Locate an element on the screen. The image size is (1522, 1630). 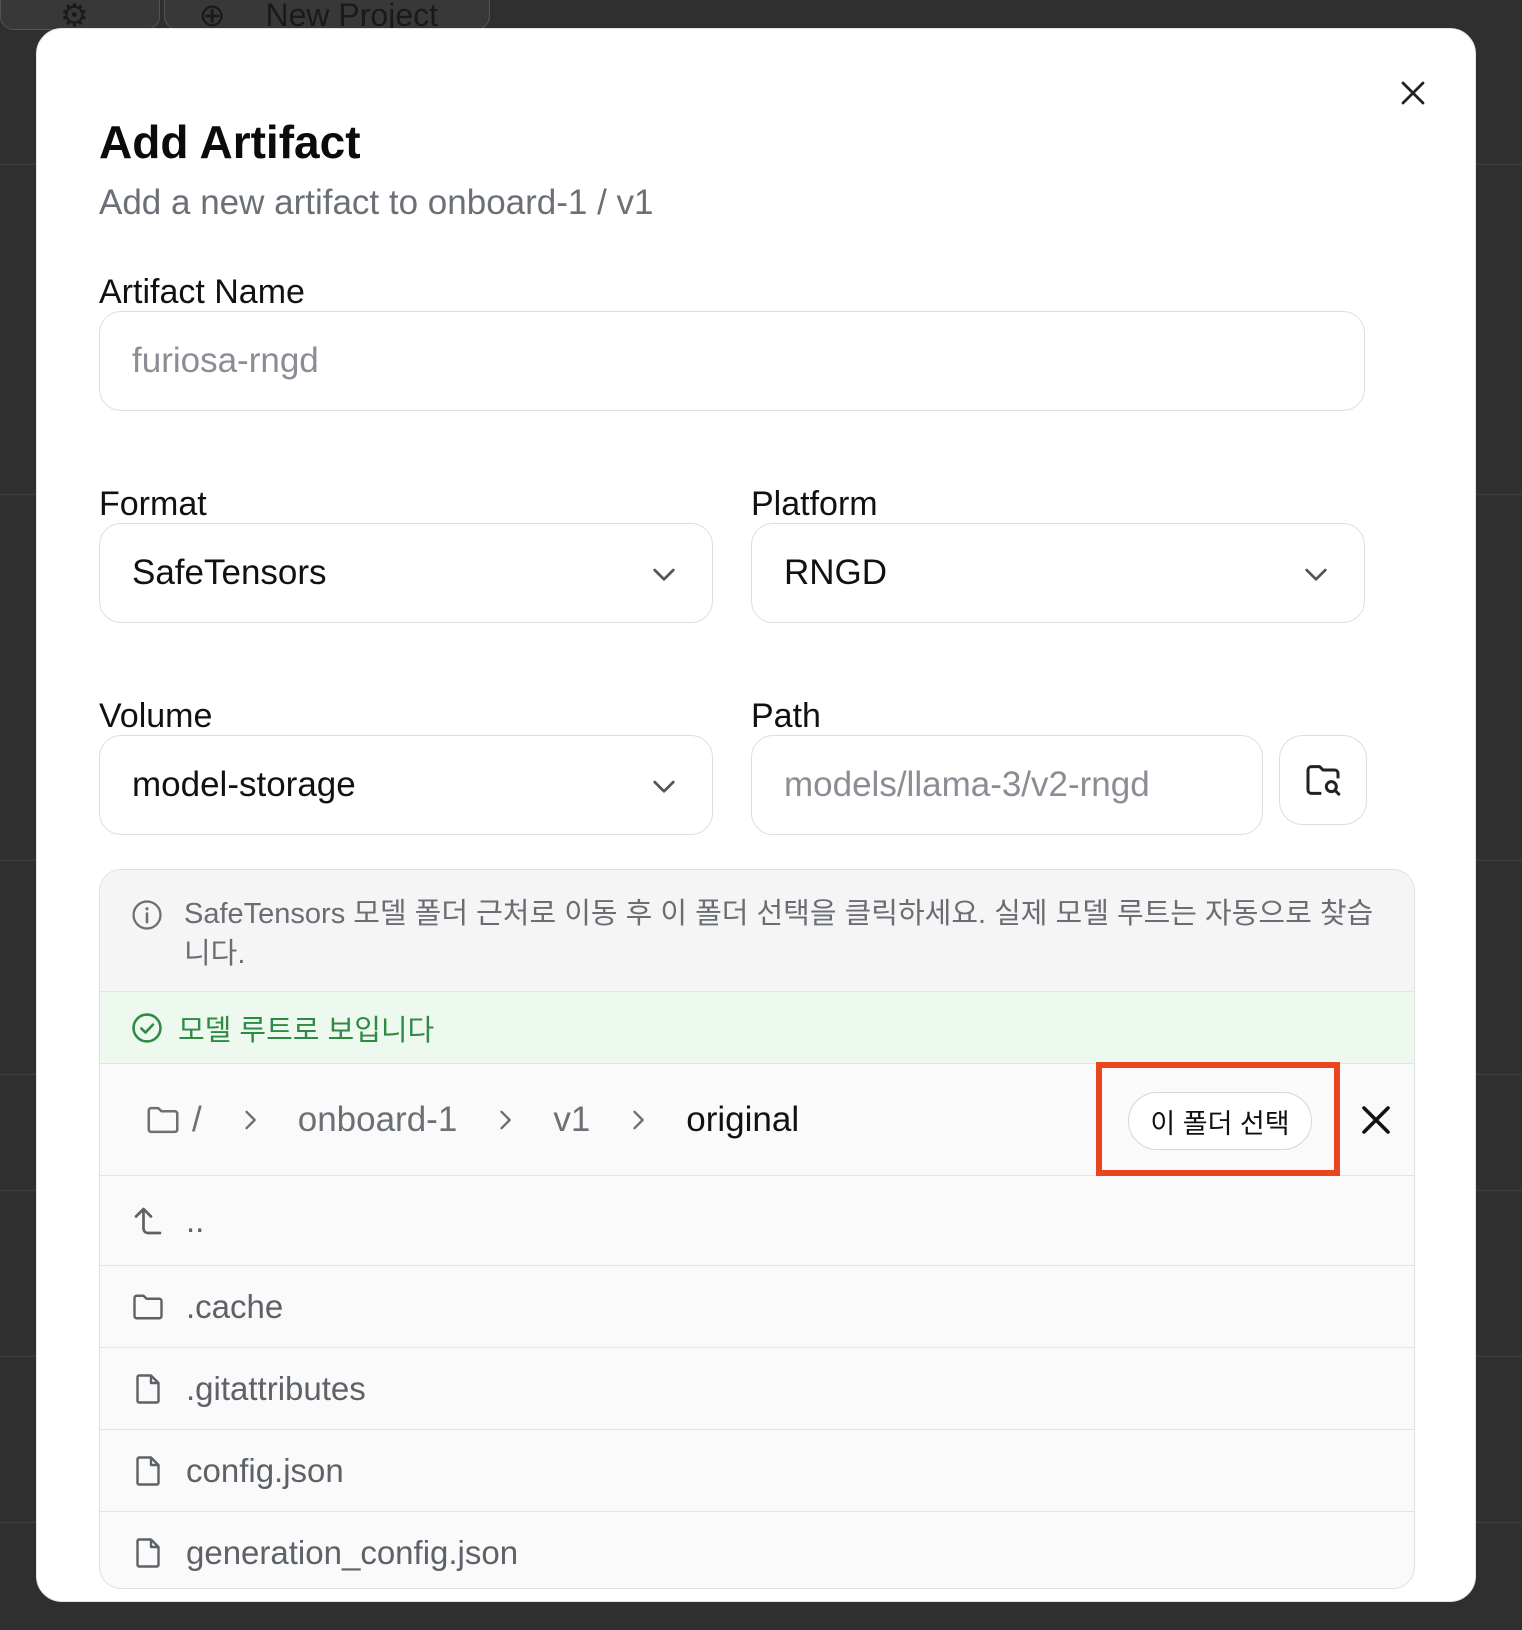
volume-value: model-storage is located at coordinates (244, 784).